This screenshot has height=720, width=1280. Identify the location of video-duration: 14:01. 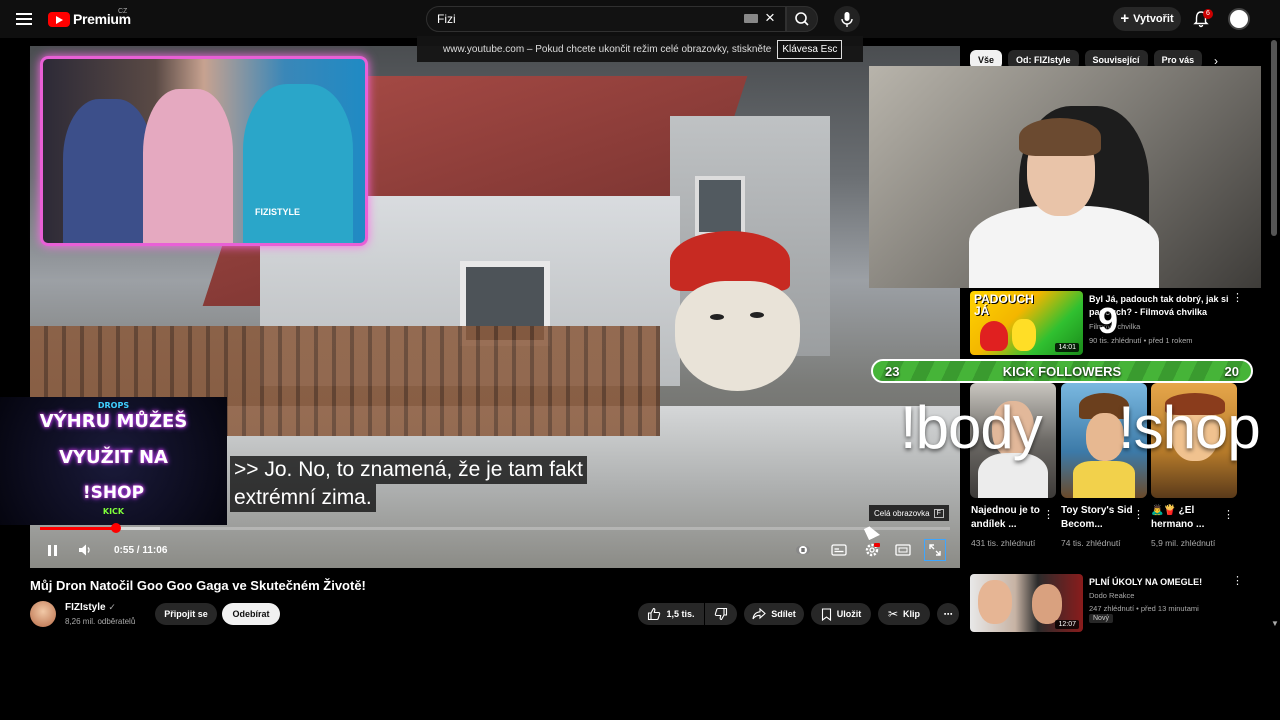
(1067, 347).